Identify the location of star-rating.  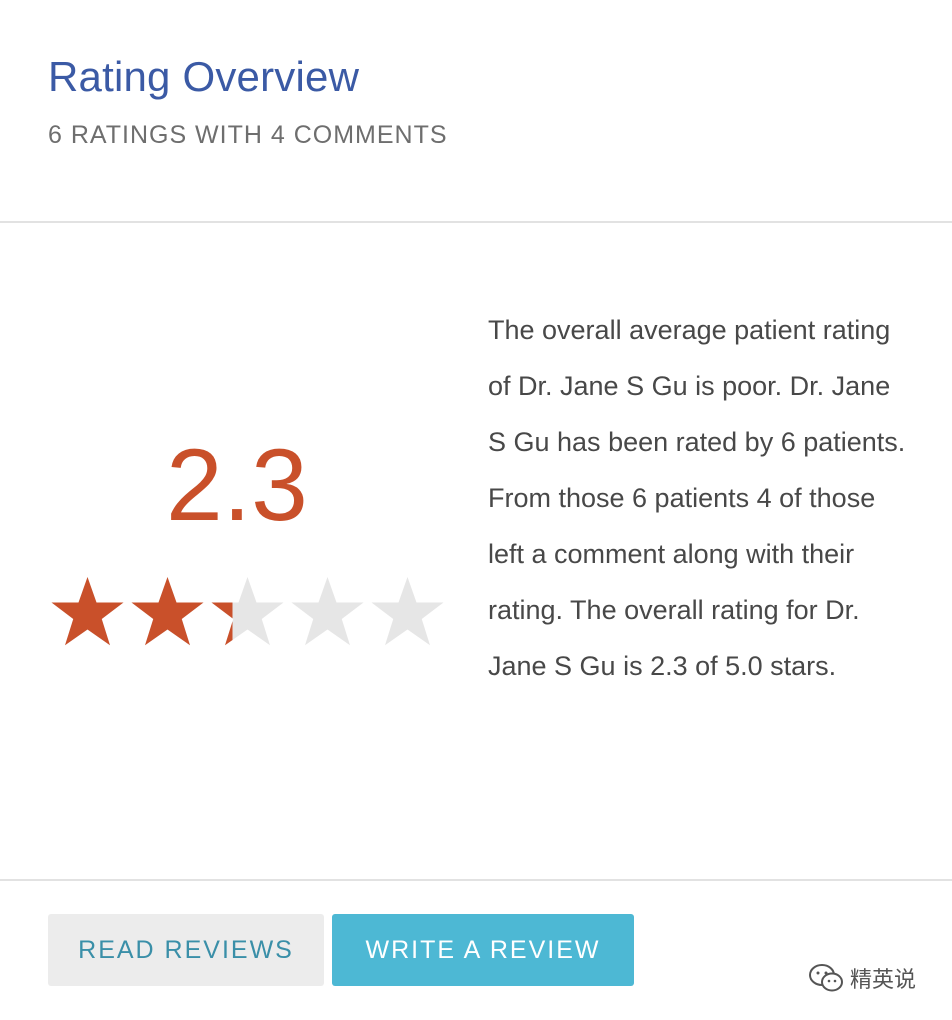
(250, 614).